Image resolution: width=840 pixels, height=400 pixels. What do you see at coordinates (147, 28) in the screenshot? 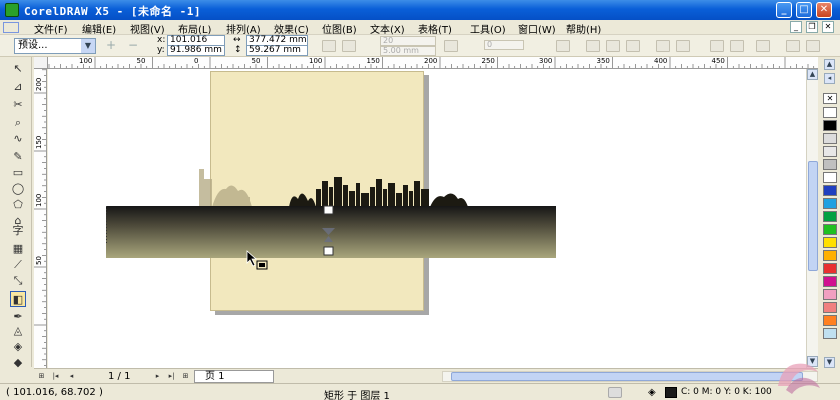
I see `menu-item: 视图(V)` at bounding box center [147, 28].